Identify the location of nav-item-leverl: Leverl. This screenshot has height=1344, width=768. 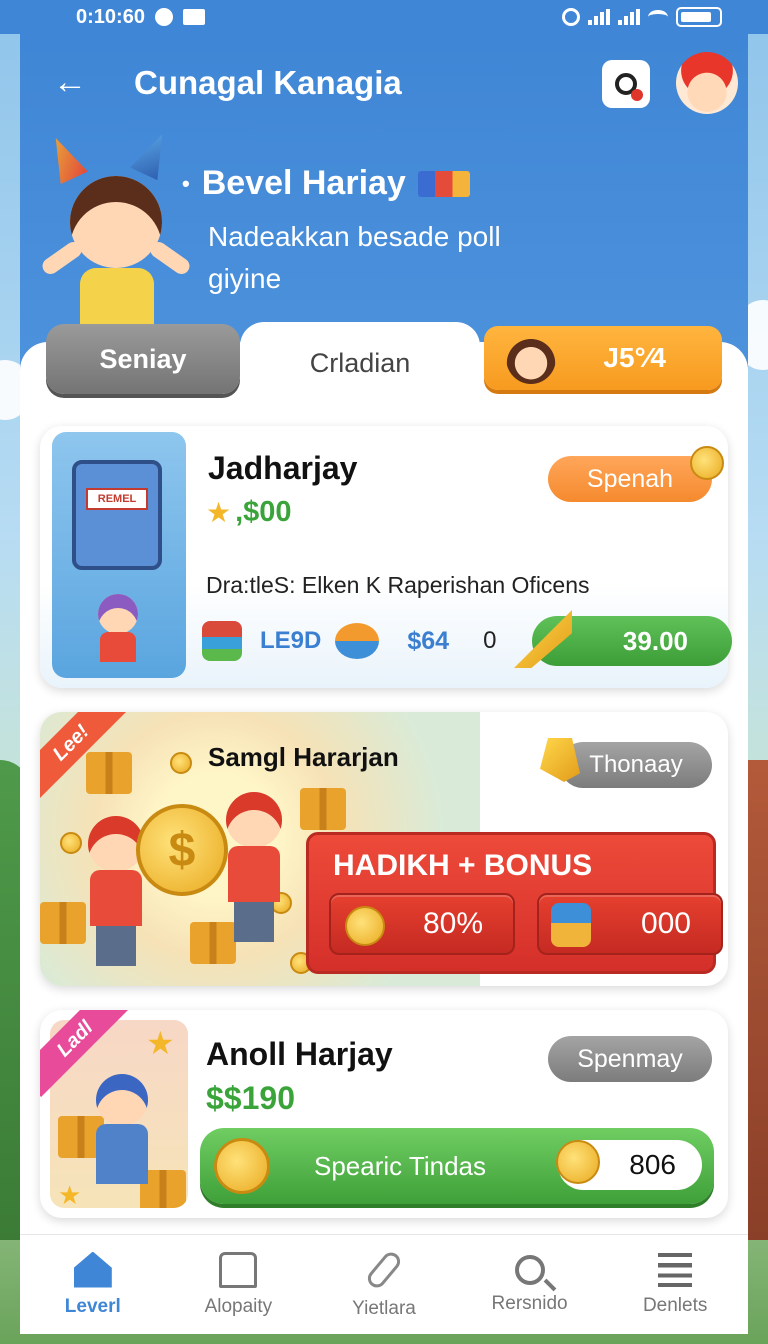
(93, 1284).